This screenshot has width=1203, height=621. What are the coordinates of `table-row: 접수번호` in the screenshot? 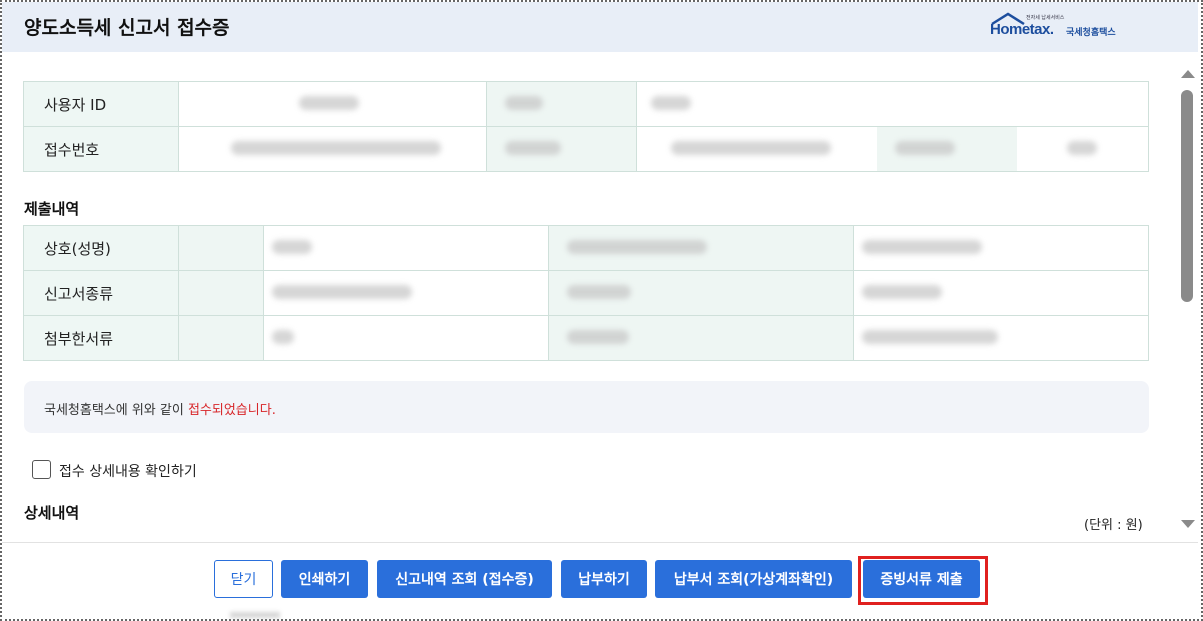 It's located at (586, 149).